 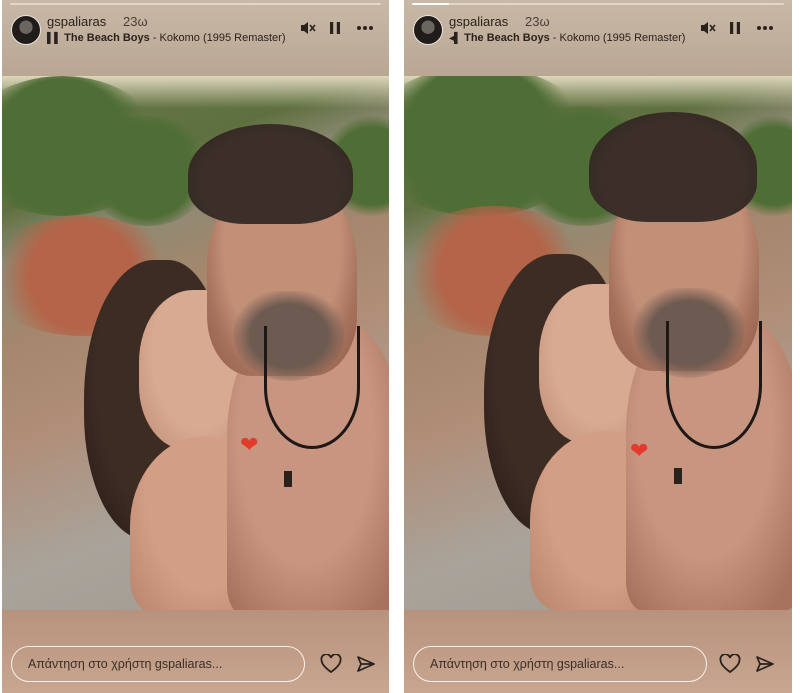 What do you see at coordinates (455, 38) in the screenshot?
I see `music-note-icon: ◂▌` at bounding box center [455, 38].